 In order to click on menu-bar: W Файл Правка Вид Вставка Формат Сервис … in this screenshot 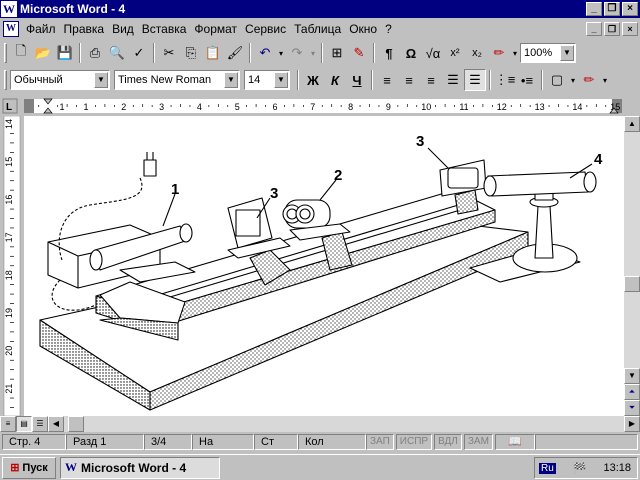, I will do `click(320, 29)`.